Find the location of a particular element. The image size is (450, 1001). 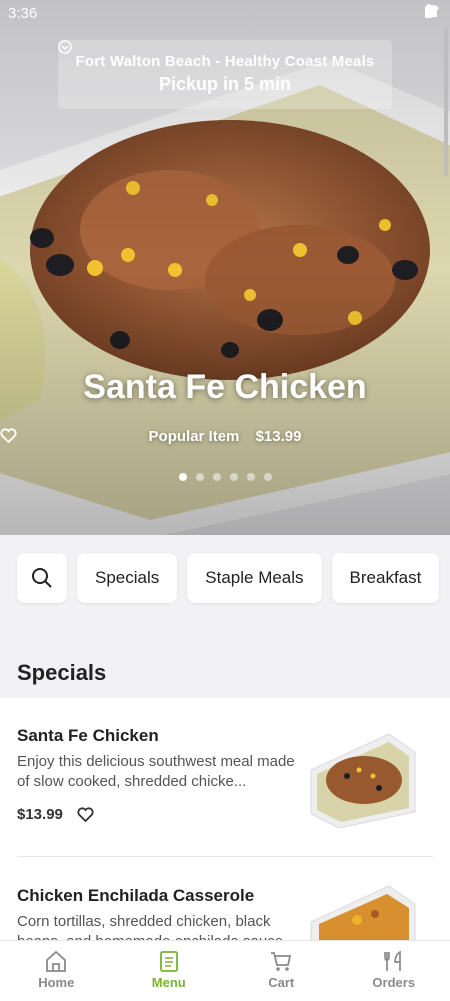

orders-icon is located at coordinates (394, 961).